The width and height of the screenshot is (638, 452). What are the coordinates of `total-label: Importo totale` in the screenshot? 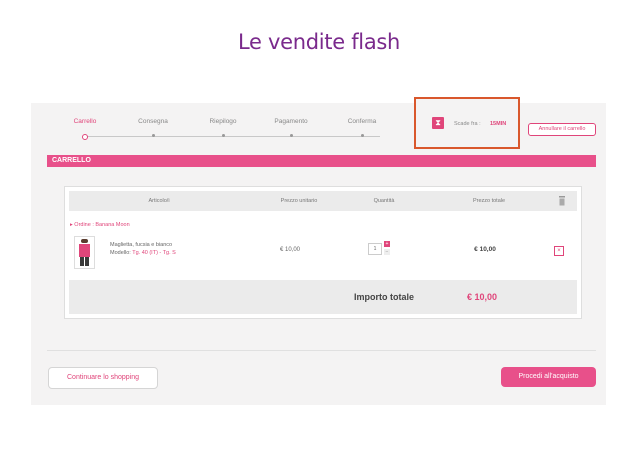 It's located at (384, 297).